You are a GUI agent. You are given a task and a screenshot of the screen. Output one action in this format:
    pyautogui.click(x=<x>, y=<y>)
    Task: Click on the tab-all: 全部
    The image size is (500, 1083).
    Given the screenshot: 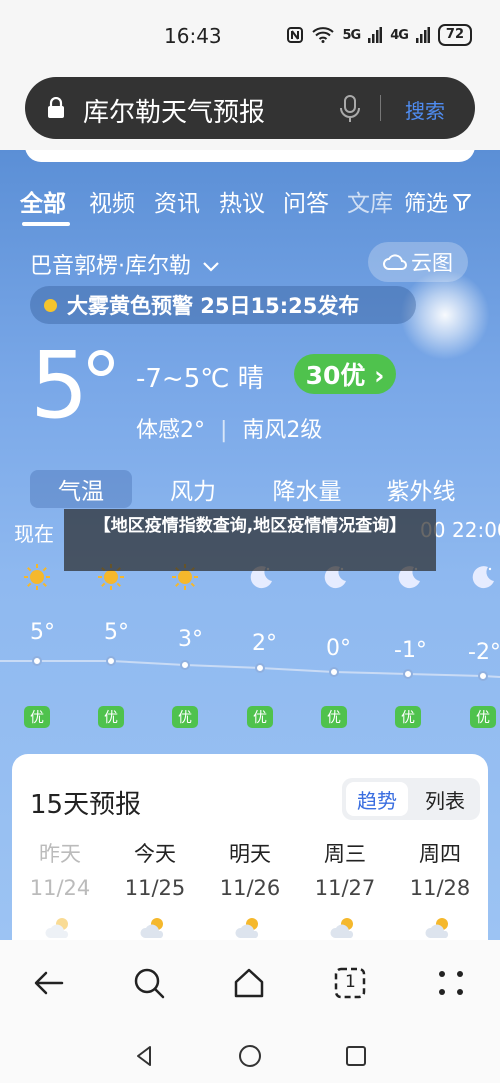 What is the action you would take?
    pyautogui.click(x=43, y=201)
    